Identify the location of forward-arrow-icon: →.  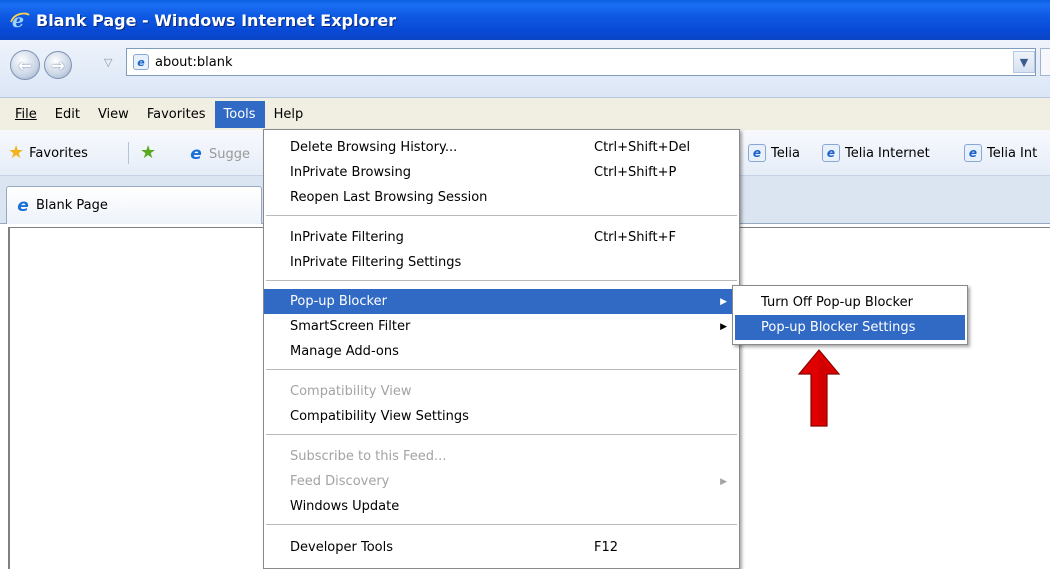
(58, 65).